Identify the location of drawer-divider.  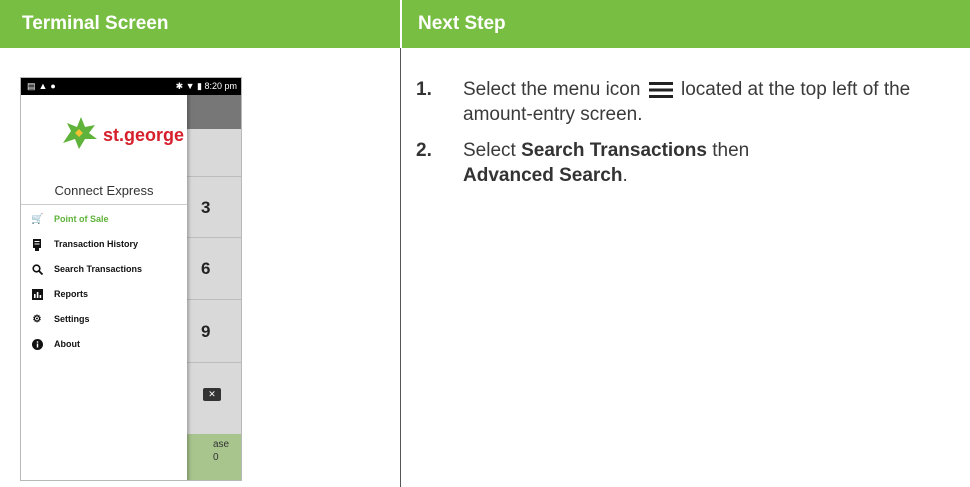
(104, 204).